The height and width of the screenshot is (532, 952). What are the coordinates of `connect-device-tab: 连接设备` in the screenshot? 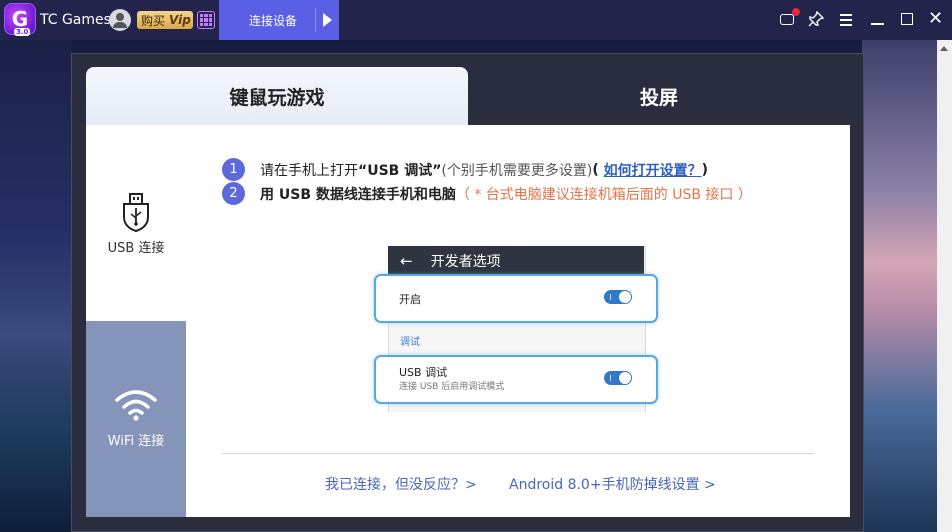 It's located at (279, 20).